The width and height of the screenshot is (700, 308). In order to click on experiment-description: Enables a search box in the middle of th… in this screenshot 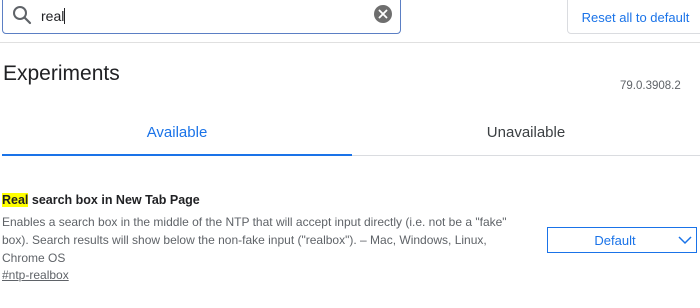, I will do `click(254, 240)`.